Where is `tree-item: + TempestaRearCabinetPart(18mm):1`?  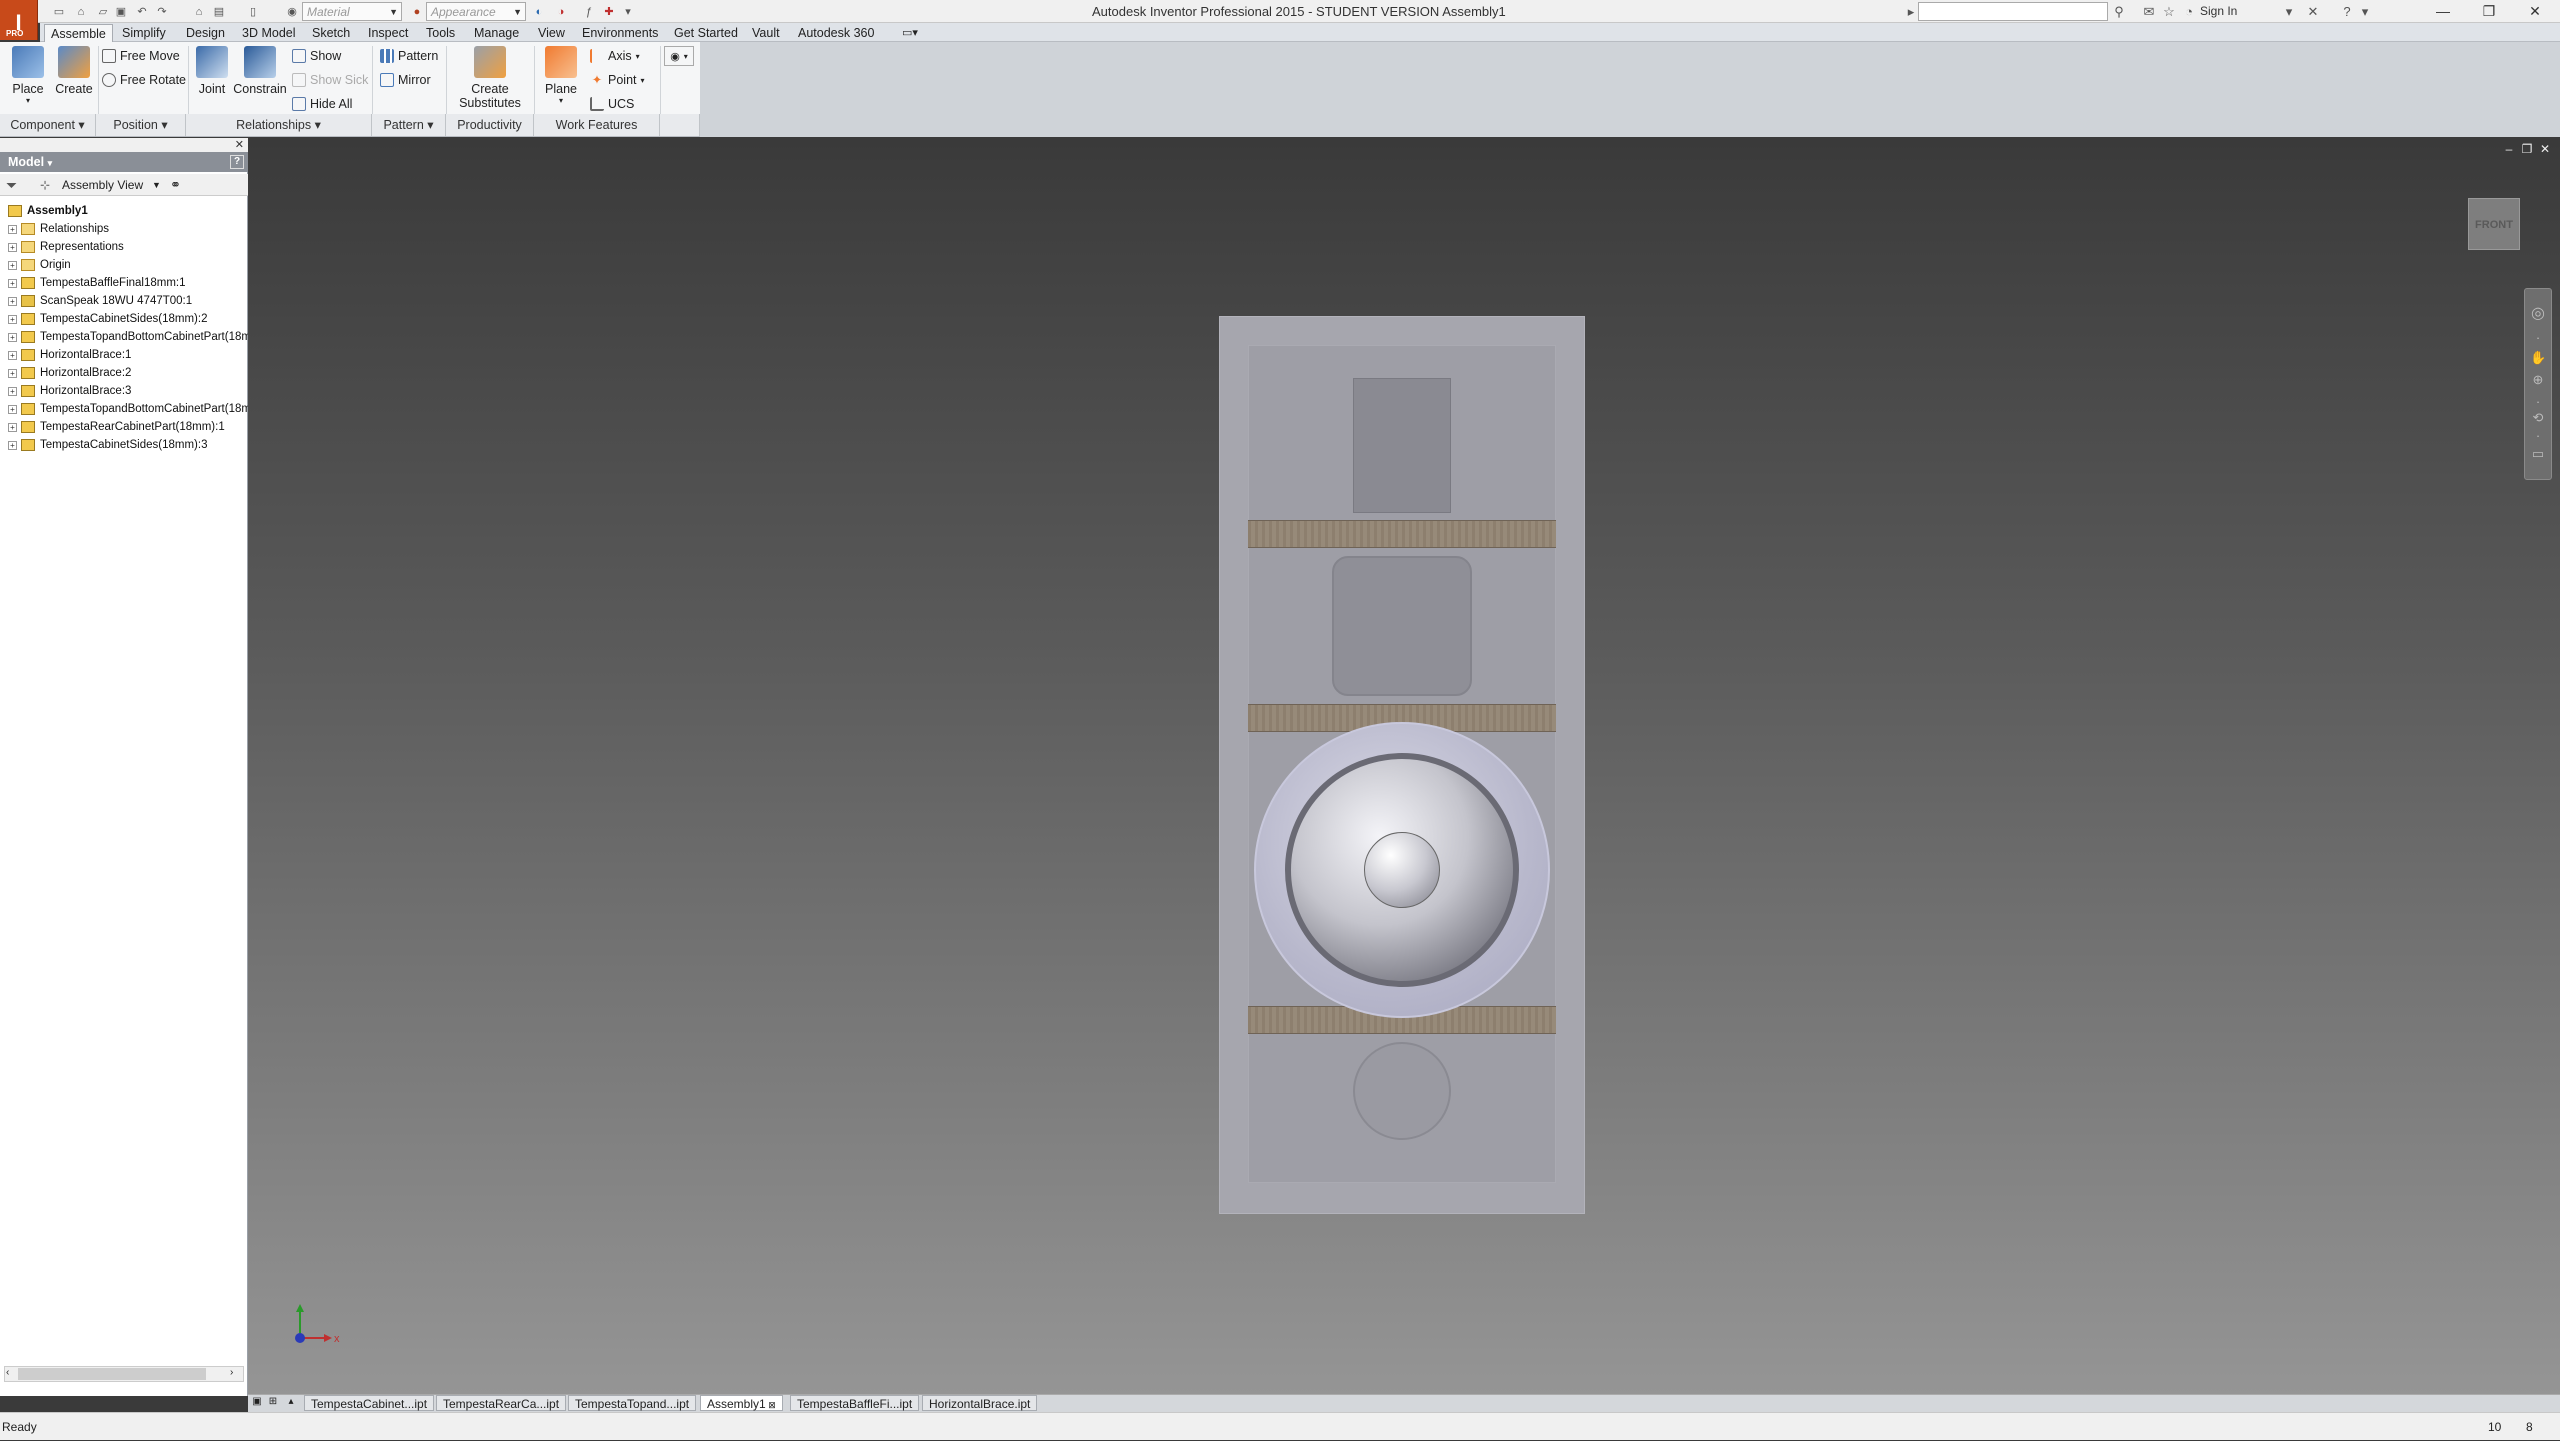 tree-item: + TempestaRearCabinetPart(18mm):1 is located at coordinates (124, 427).